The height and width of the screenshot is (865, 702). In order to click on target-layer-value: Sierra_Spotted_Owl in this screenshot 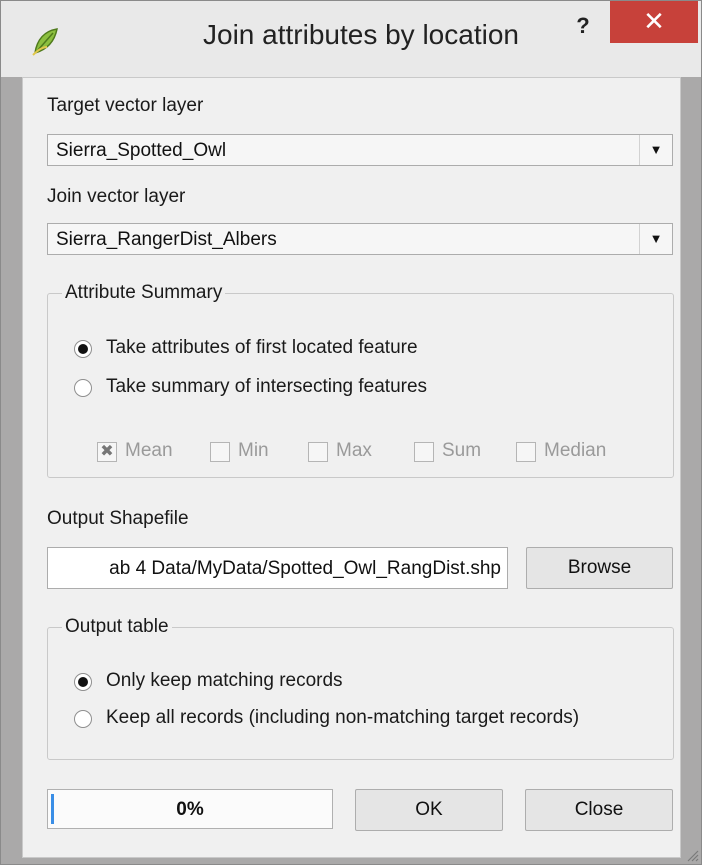, I will do `click(141, 150)`.